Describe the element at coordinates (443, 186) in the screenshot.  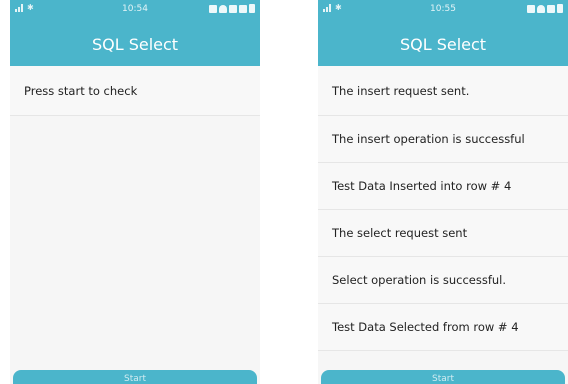
I see `list-item: Test Data Inserted into row # 4` at that location.